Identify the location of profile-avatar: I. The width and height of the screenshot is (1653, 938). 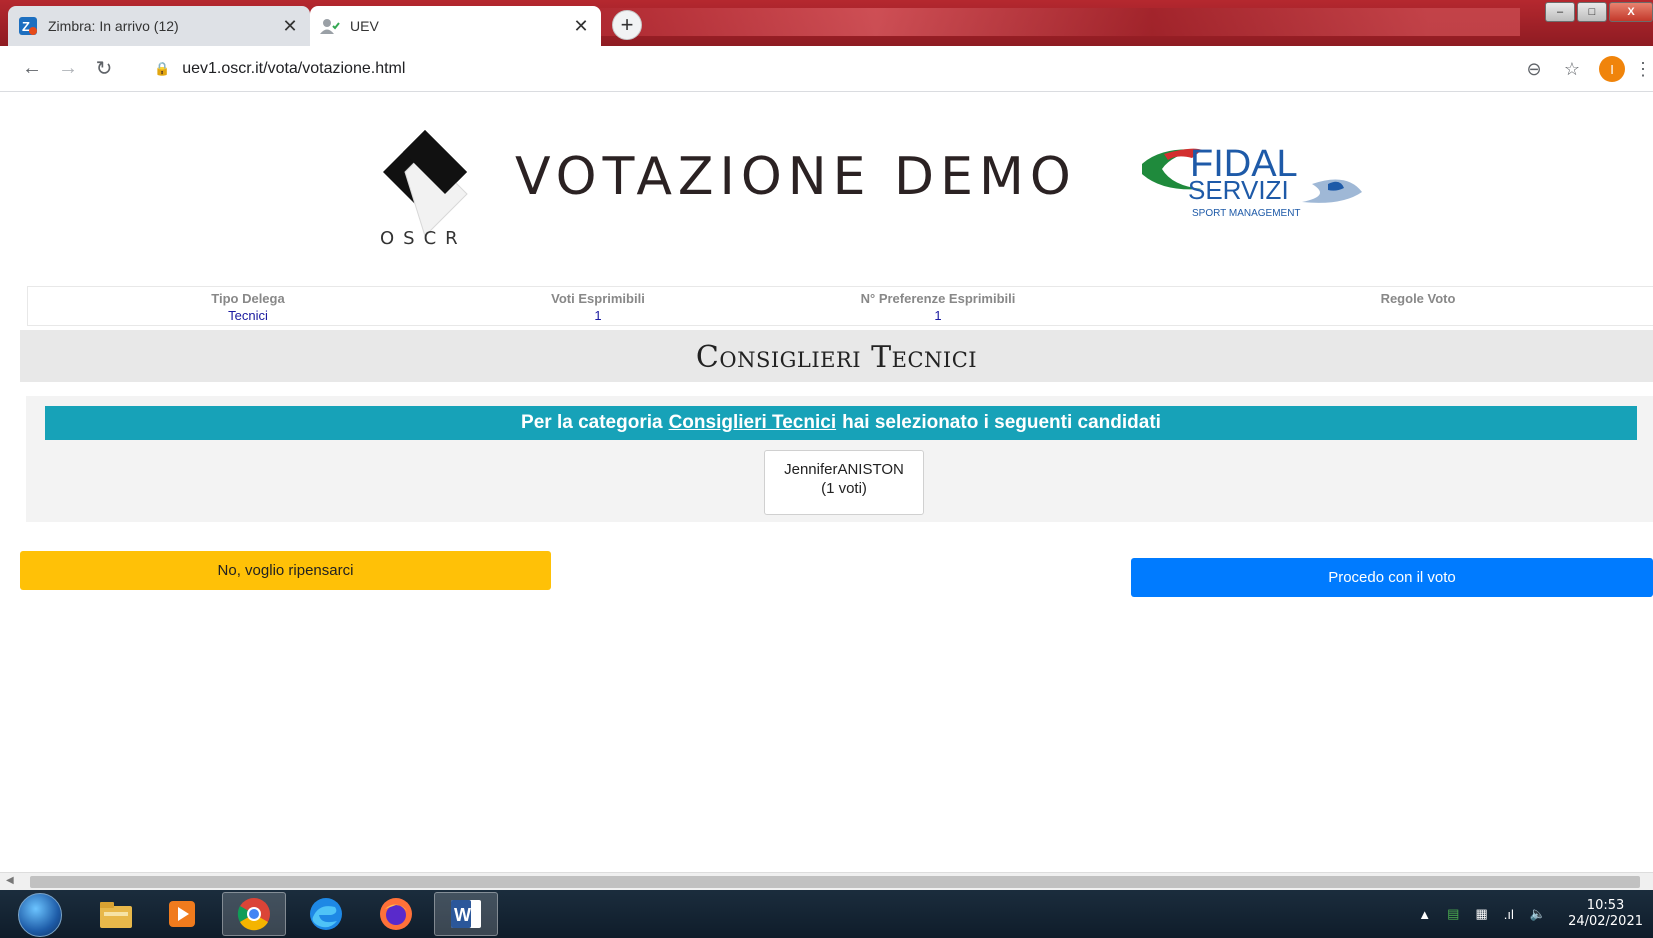
(1612, 69).